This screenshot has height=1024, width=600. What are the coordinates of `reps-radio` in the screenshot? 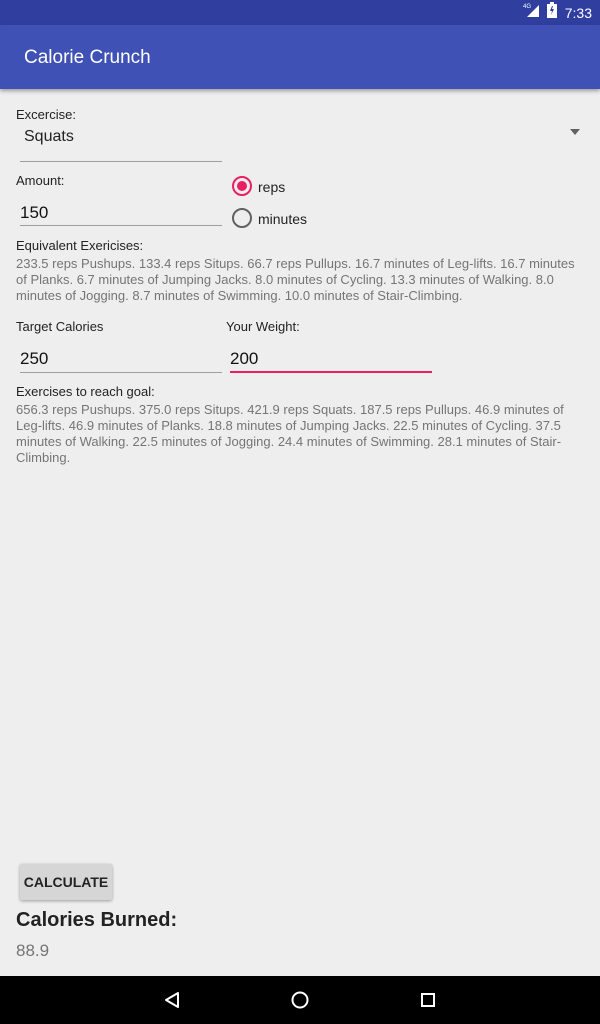 It's located at (242, 186).